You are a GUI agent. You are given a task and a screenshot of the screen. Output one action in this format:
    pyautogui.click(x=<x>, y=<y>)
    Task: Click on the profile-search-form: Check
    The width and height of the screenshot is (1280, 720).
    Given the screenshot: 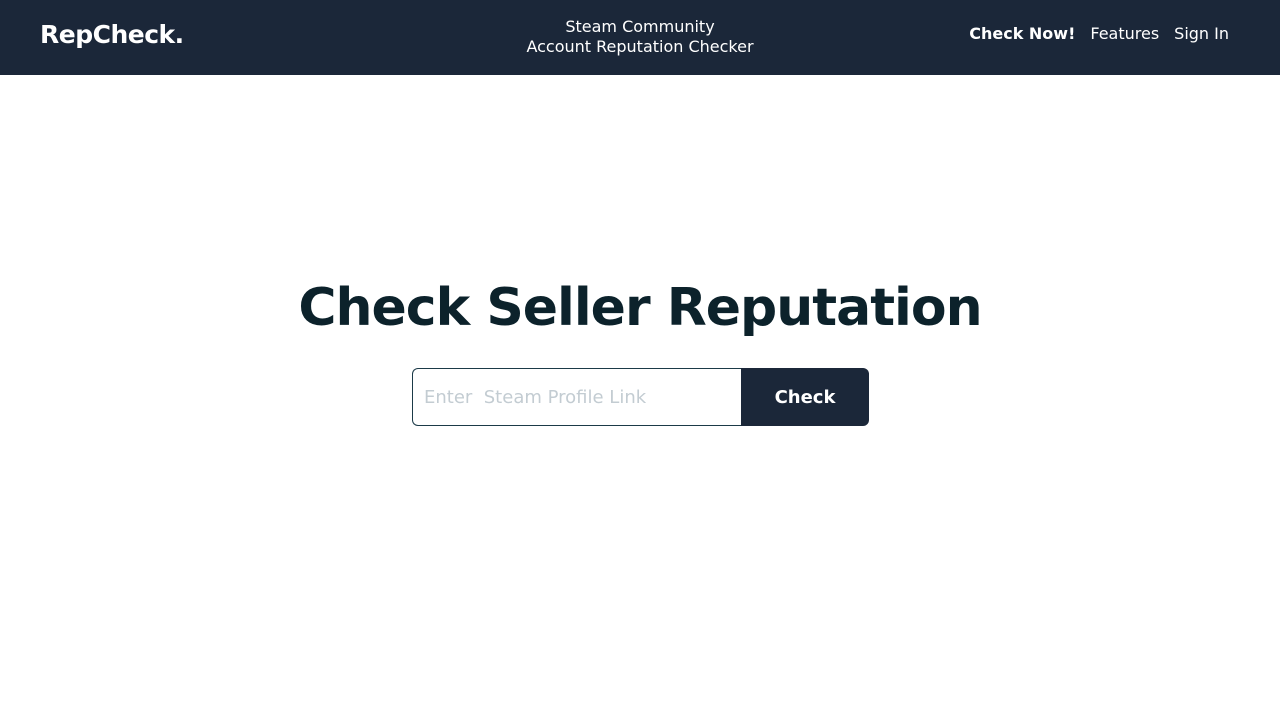 What is the action you would take?
    pyautogui.click(x=640, y=397)
    